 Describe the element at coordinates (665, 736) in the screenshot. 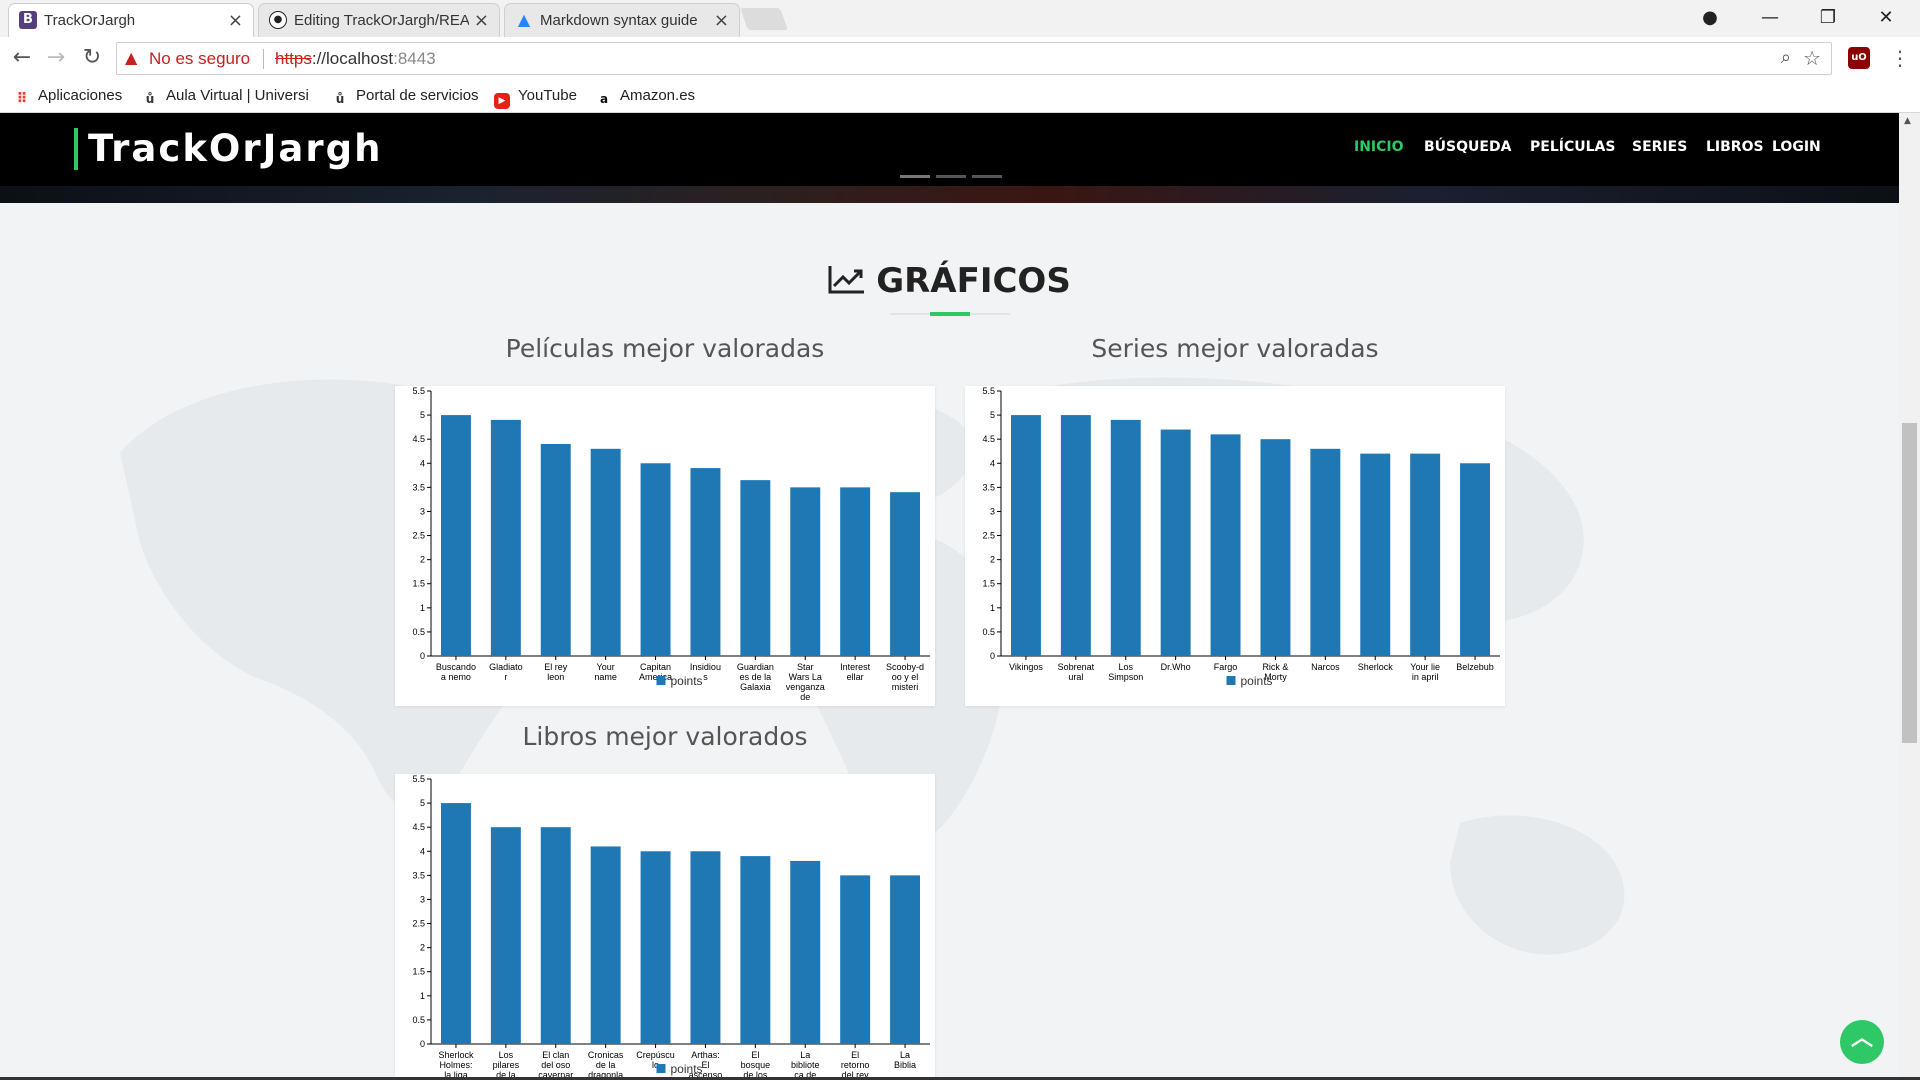

I see `chart-title-libros: Libros mejor valorados` at that location.